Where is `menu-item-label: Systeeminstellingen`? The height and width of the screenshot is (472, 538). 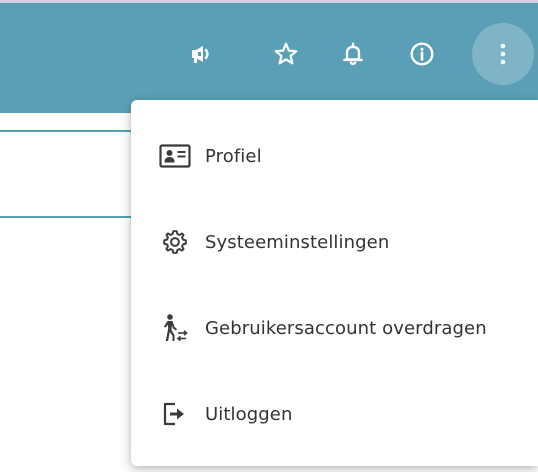
menu-item-label: Systeeminstellingen is located at coordinates (297, 242).